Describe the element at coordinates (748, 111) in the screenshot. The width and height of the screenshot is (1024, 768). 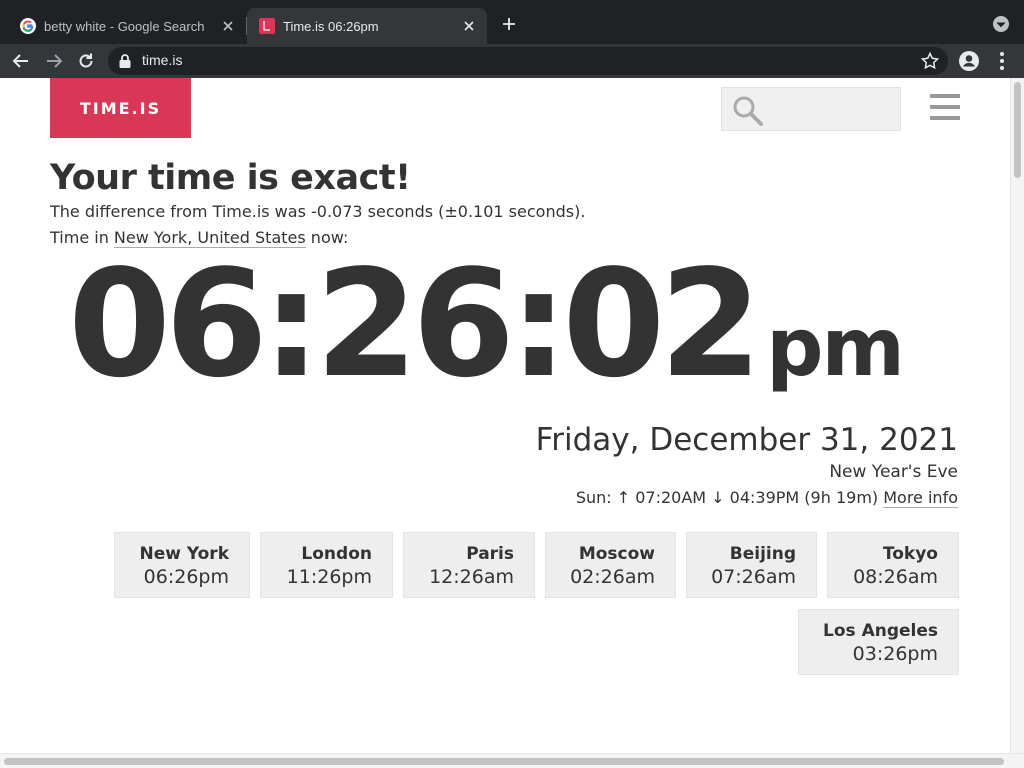
I see `search-icon` at that location.